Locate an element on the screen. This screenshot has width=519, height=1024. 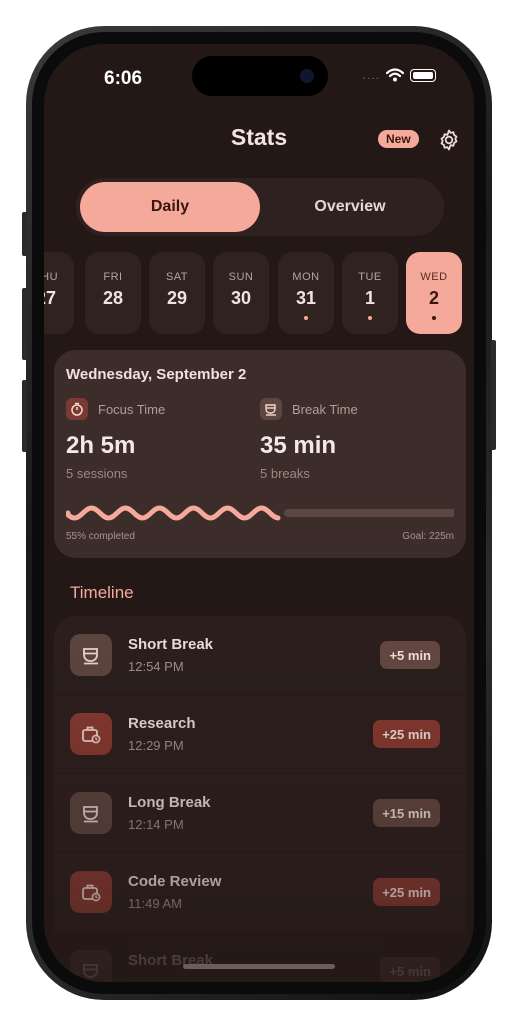
goal-progress-bar is located at coordinates (260, 513).